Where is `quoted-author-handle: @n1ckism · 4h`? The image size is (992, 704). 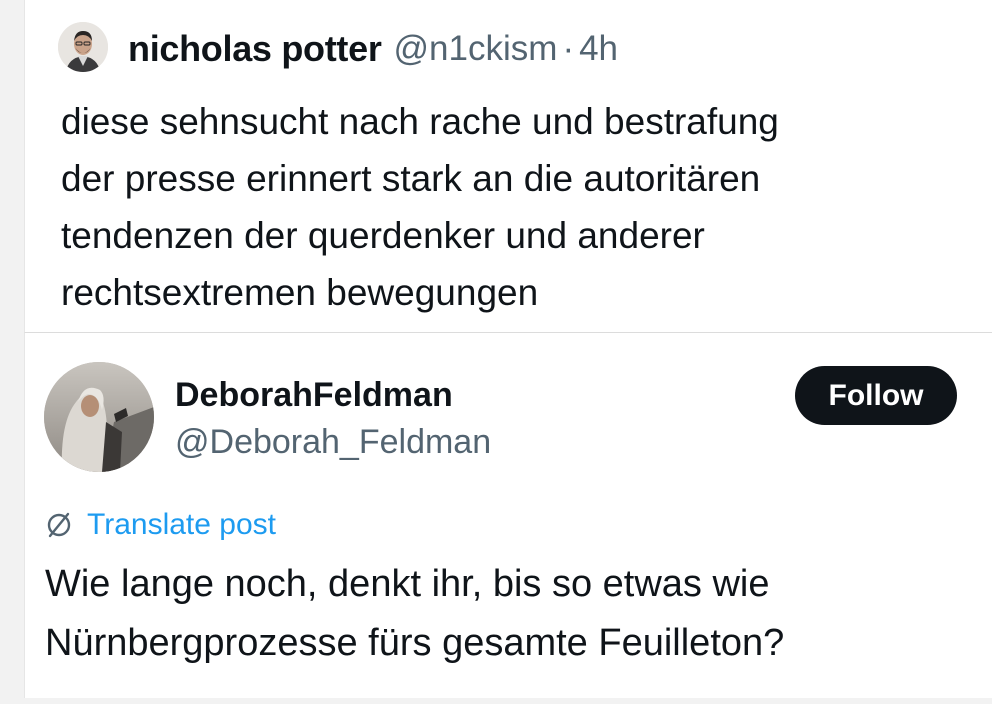 quoted-author-handle: @n1ckism · 4h is located at coordinates (506, 49).